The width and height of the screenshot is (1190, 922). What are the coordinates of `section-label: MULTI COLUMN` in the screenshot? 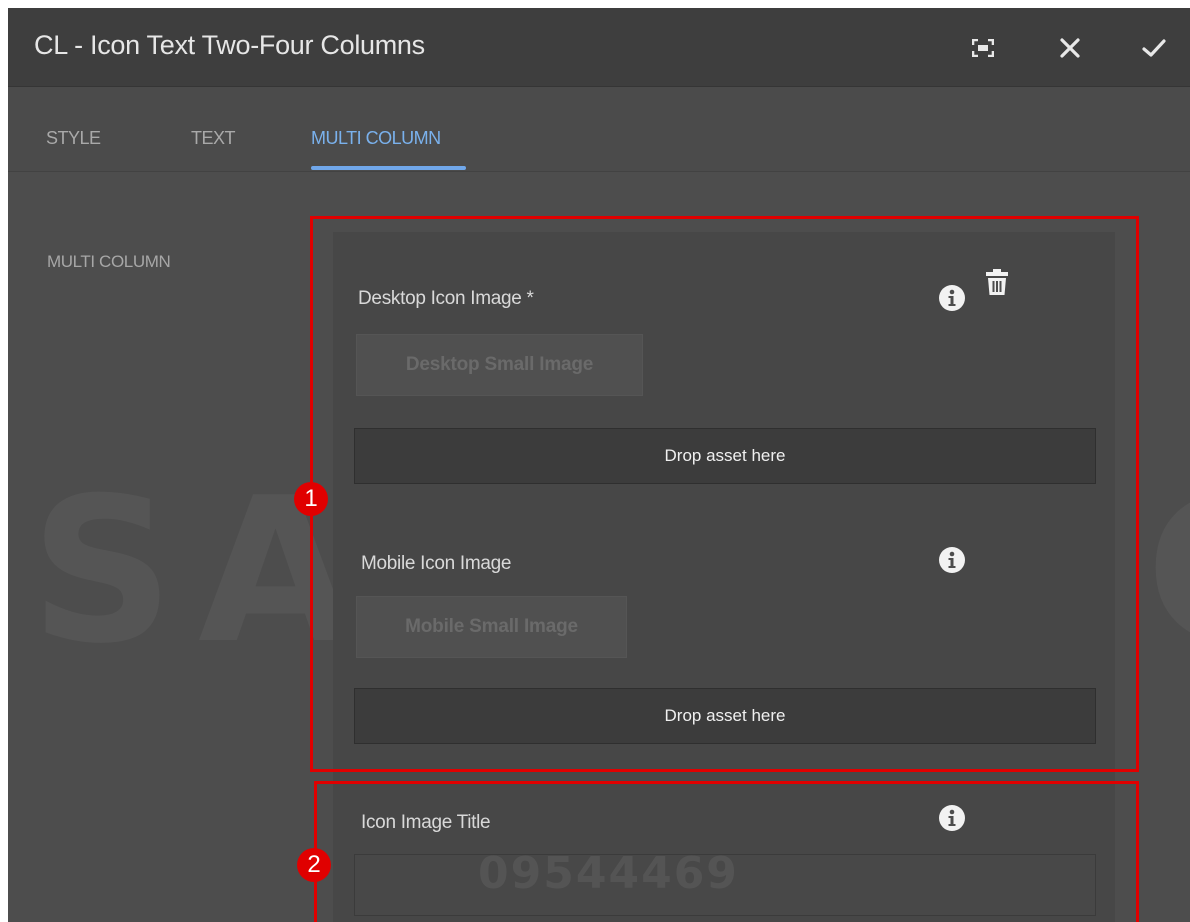 It's located at (109, 261).